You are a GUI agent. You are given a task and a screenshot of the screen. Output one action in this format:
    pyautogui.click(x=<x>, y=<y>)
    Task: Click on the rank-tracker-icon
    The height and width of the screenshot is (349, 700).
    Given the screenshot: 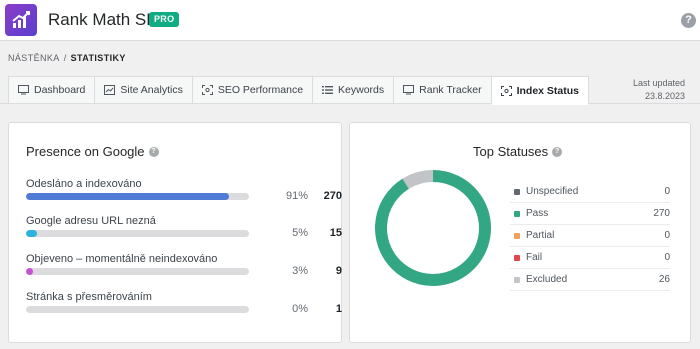 What is the action you would take?
    pyautogui.click(x=409, y=90)
    